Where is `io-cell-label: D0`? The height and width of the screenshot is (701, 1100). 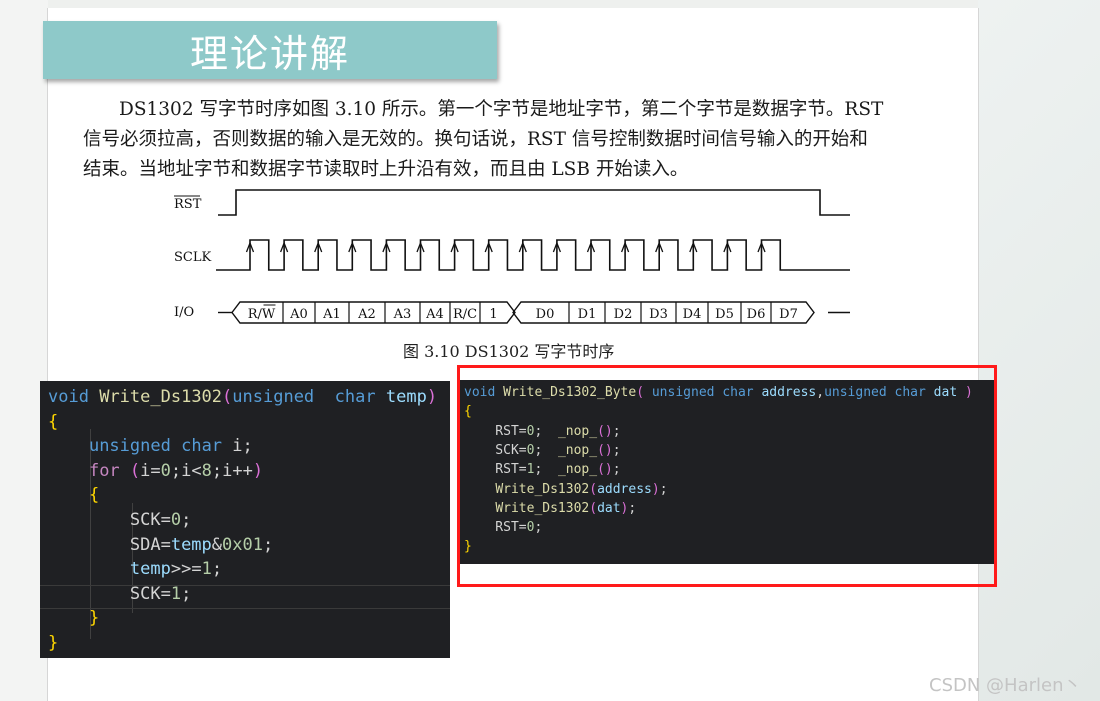
io-cell-label: D0 is located at coordinates (545, 314).